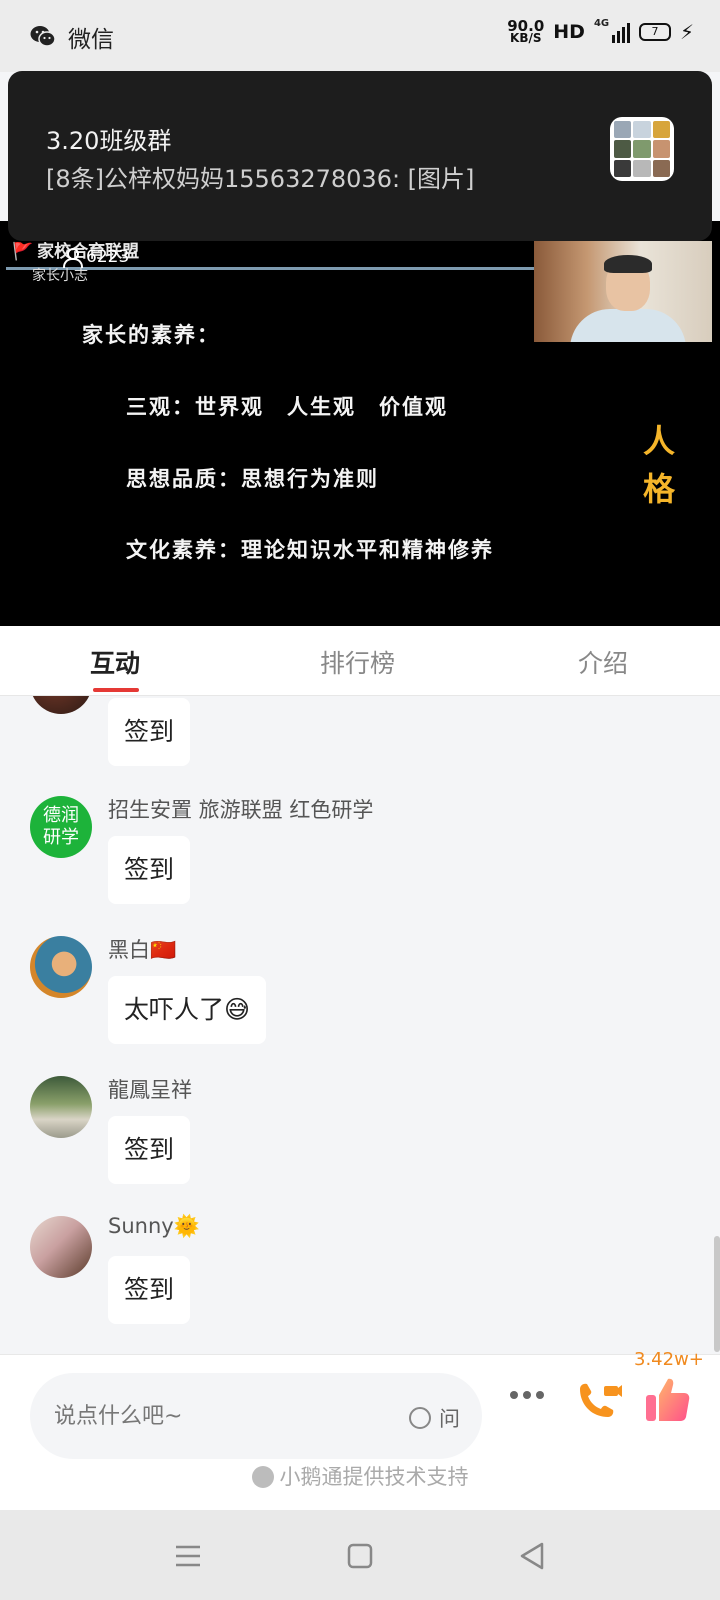 This screenshot has width=720, height=1600. I want to click on slide-line: 思想品质：思想行为准则, so click(252, 478).